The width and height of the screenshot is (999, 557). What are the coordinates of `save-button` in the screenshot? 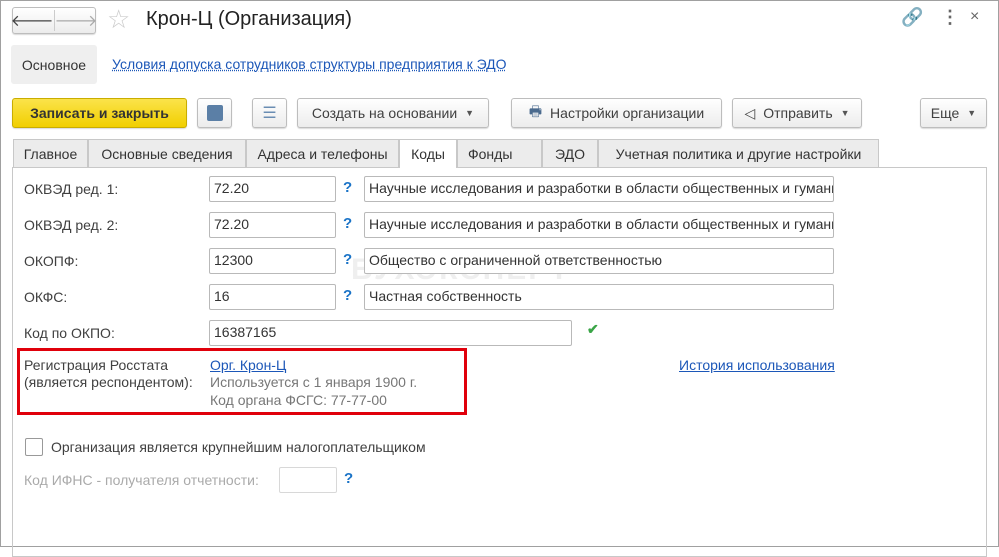 It's located at (214, 113).